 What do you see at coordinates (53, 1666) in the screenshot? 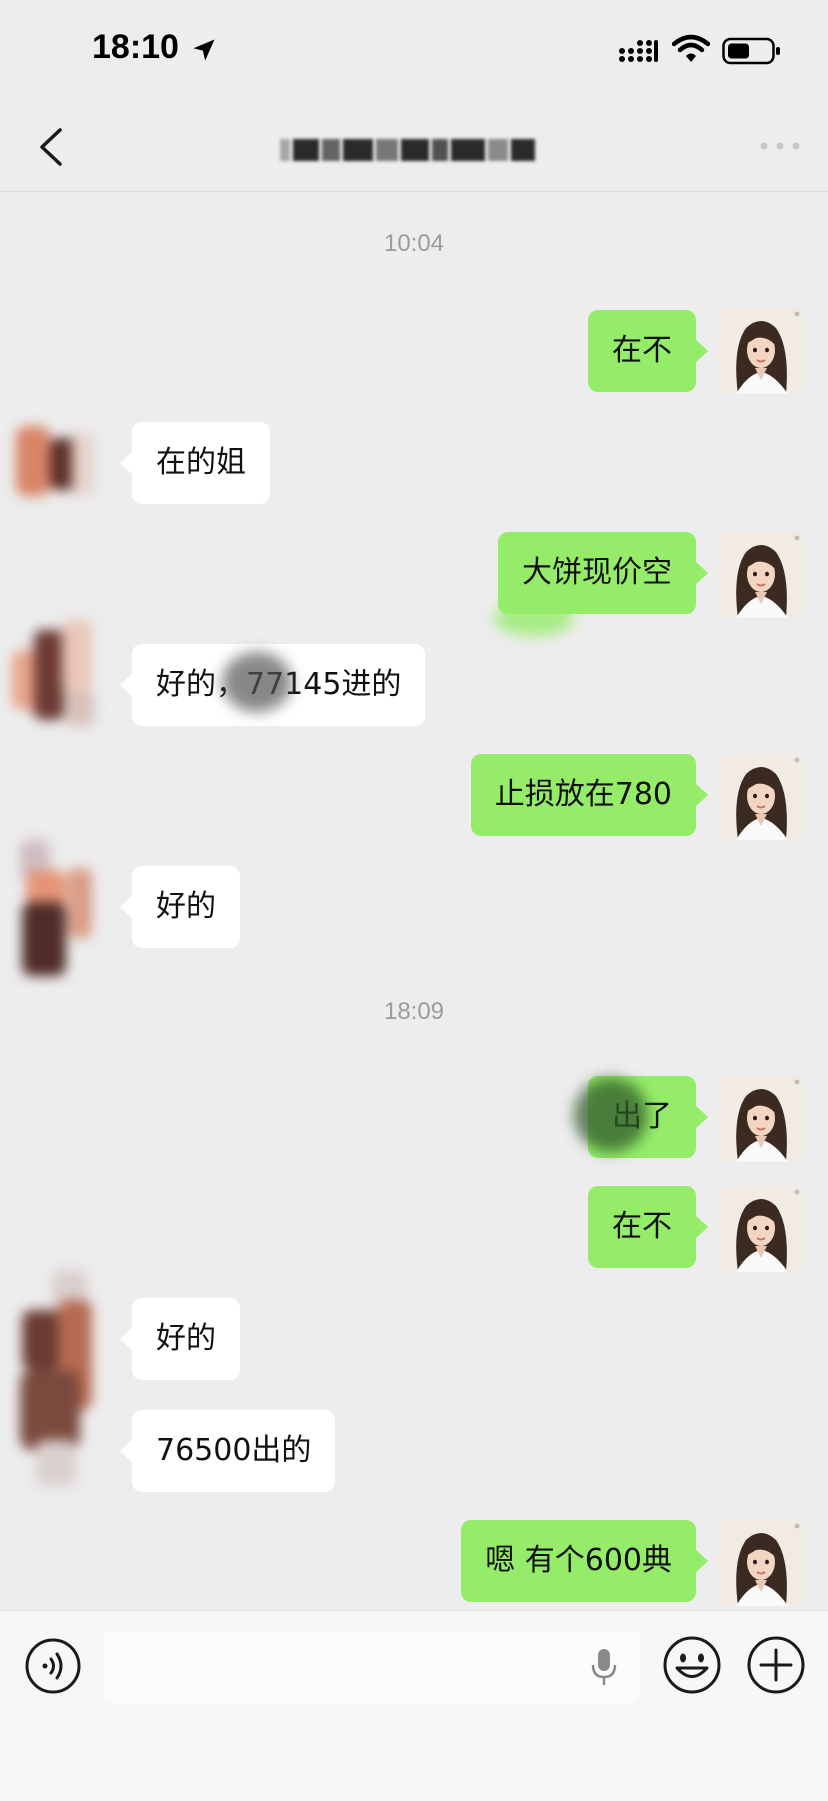
I see `voice-icon` at bounding box center [53, 1666].